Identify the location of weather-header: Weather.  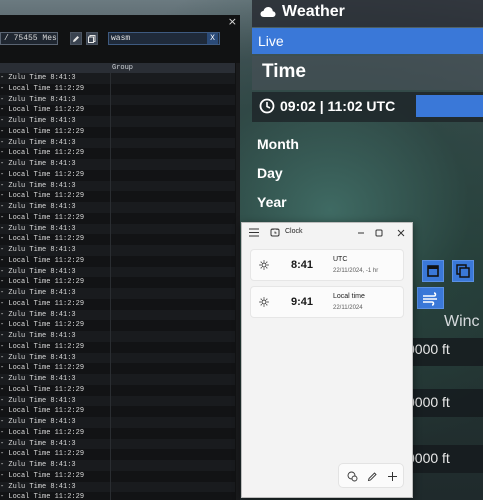
(367, 13).